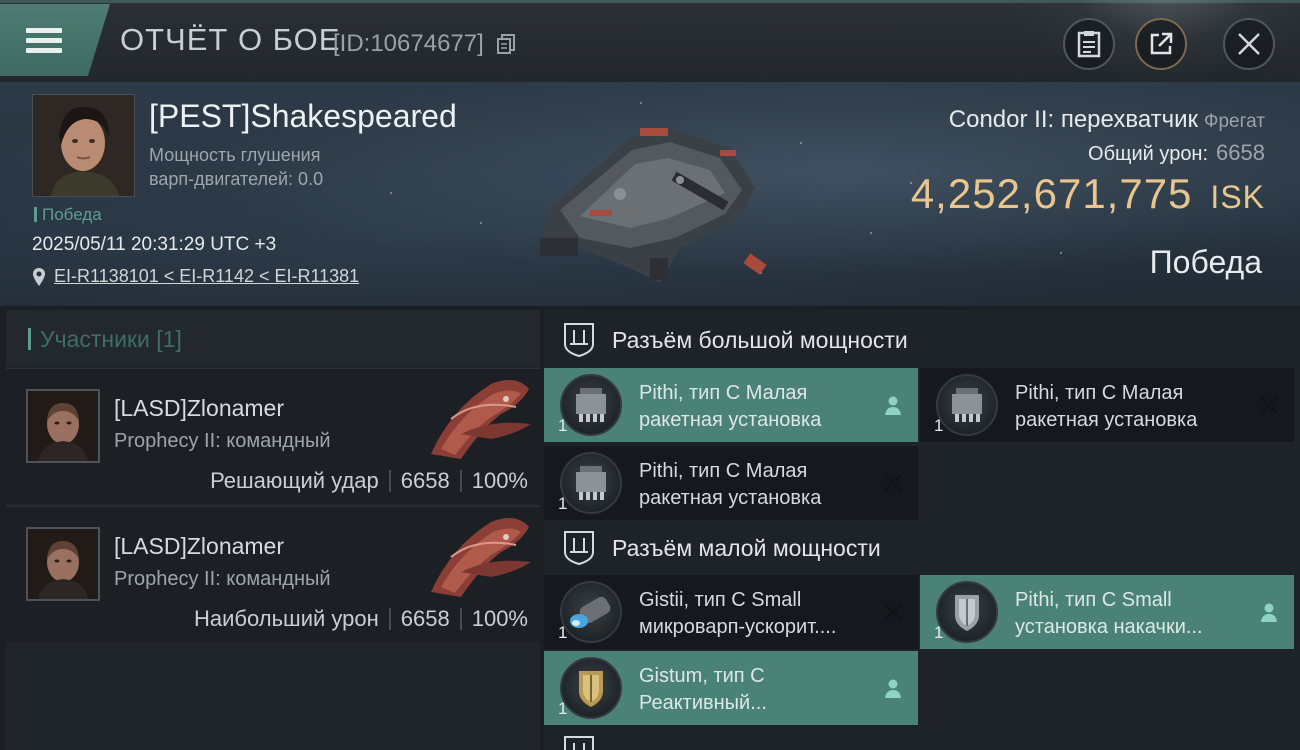 Image resolution: width=1300 pixels, height=750 pixels. Describe the element at coordinates (579, 340) in the screenshot. I see `high-slot-icon` at that location.